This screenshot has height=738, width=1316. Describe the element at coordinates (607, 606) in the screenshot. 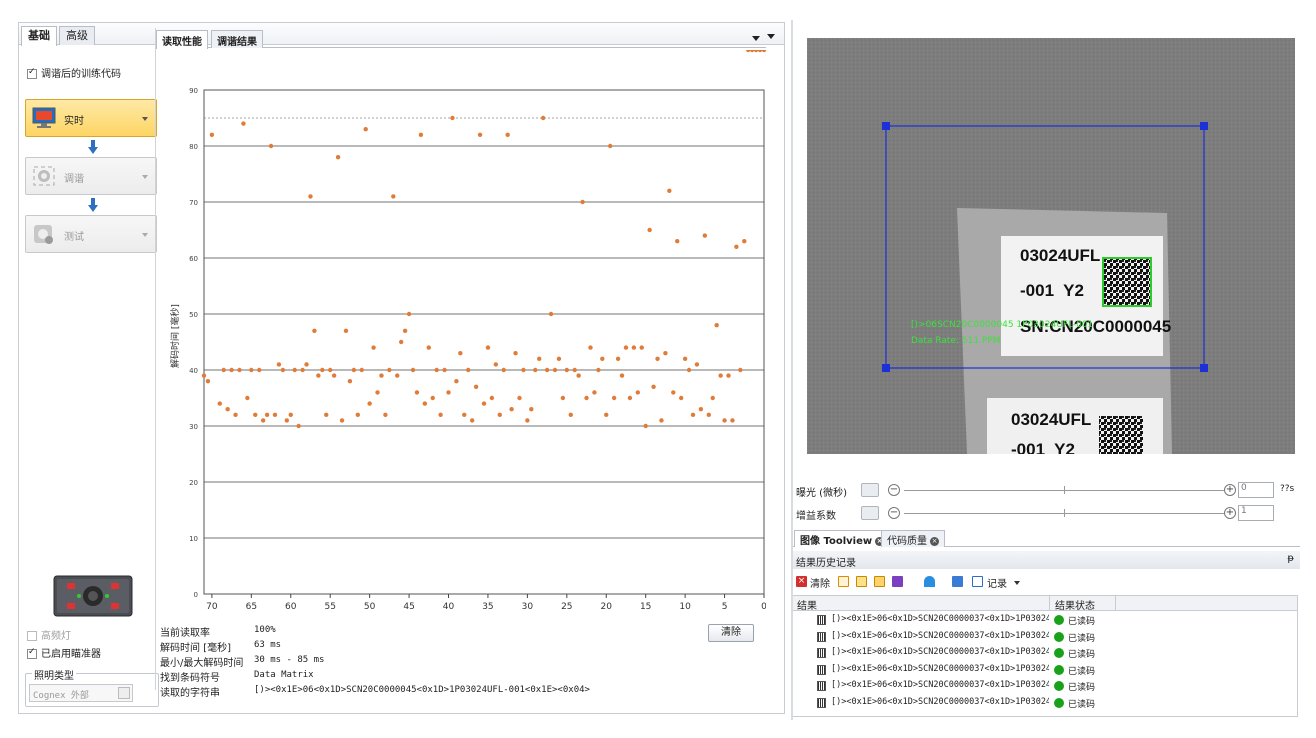

I see `x-tick-label: 20` at that location.